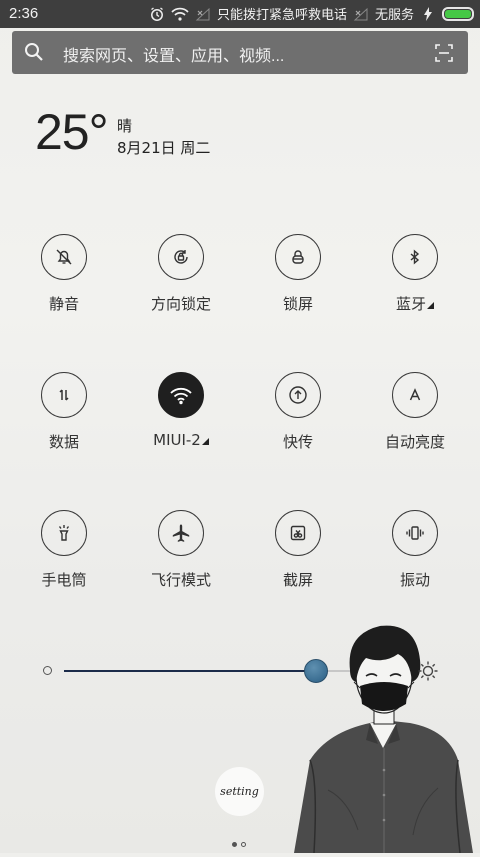 The width and height of the screenshot is (480, 857). I want to click on brightness-slider-thumb, so click(315, 671).